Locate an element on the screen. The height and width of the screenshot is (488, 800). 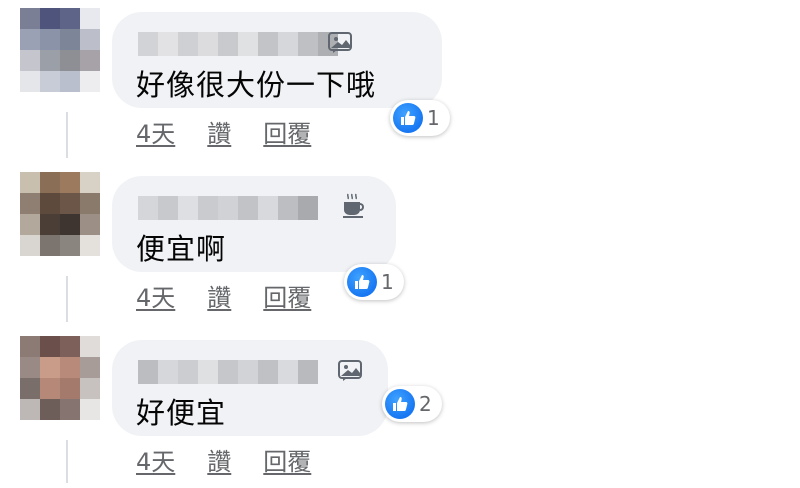
coffee-cup-icon is located at coordinates (353, 205).